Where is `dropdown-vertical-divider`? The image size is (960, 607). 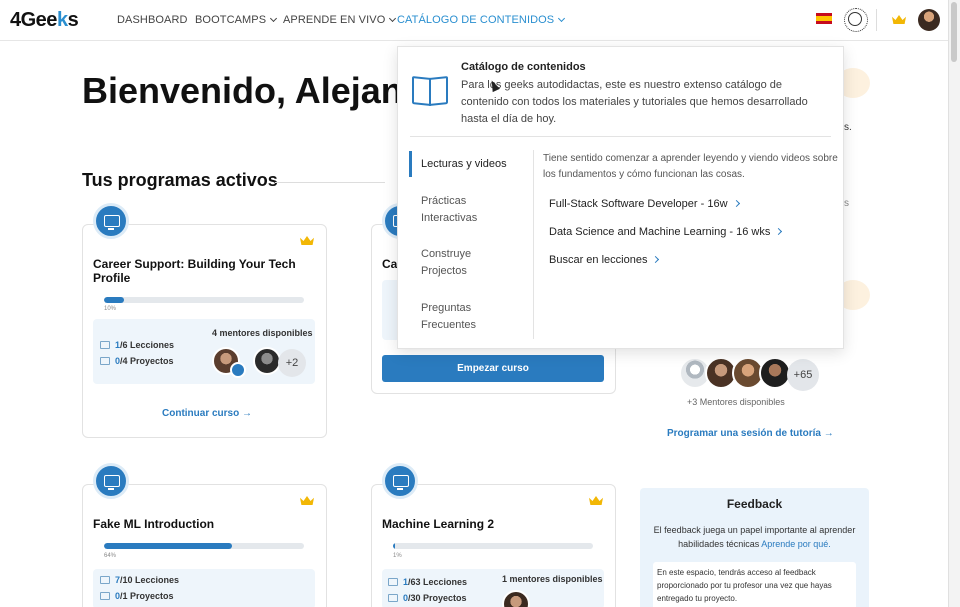
dropdown-vertical-divider is located at coordinates (533, 244).